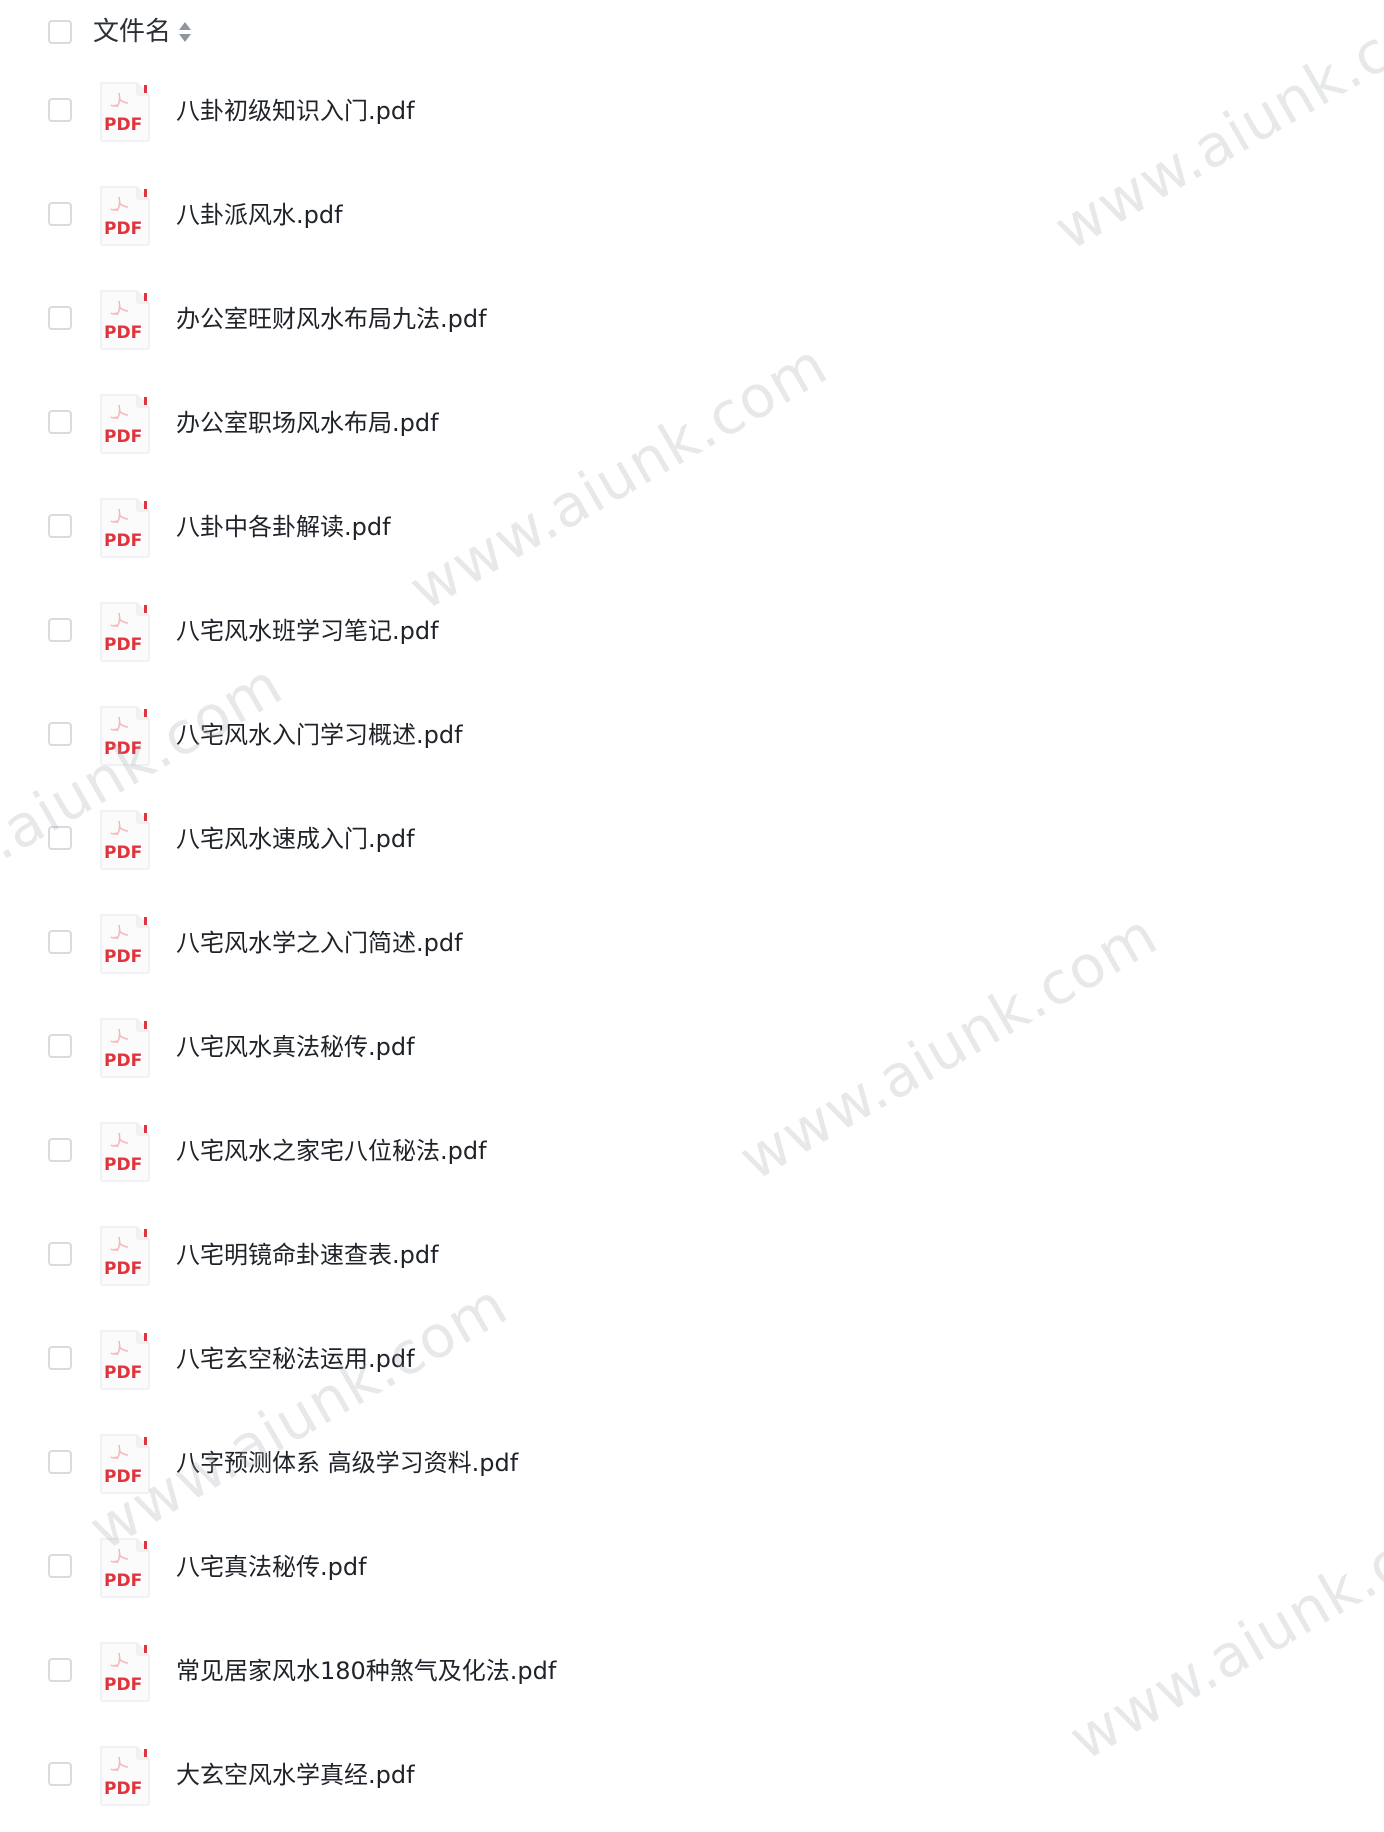 This screenshot has width=1384, height=1832. What do you see at coordinates (692, 636) in the screenshot?
I see `file-row: PDF 八宅风水班学习笔记.pdf` at bounding box center [692, 636].